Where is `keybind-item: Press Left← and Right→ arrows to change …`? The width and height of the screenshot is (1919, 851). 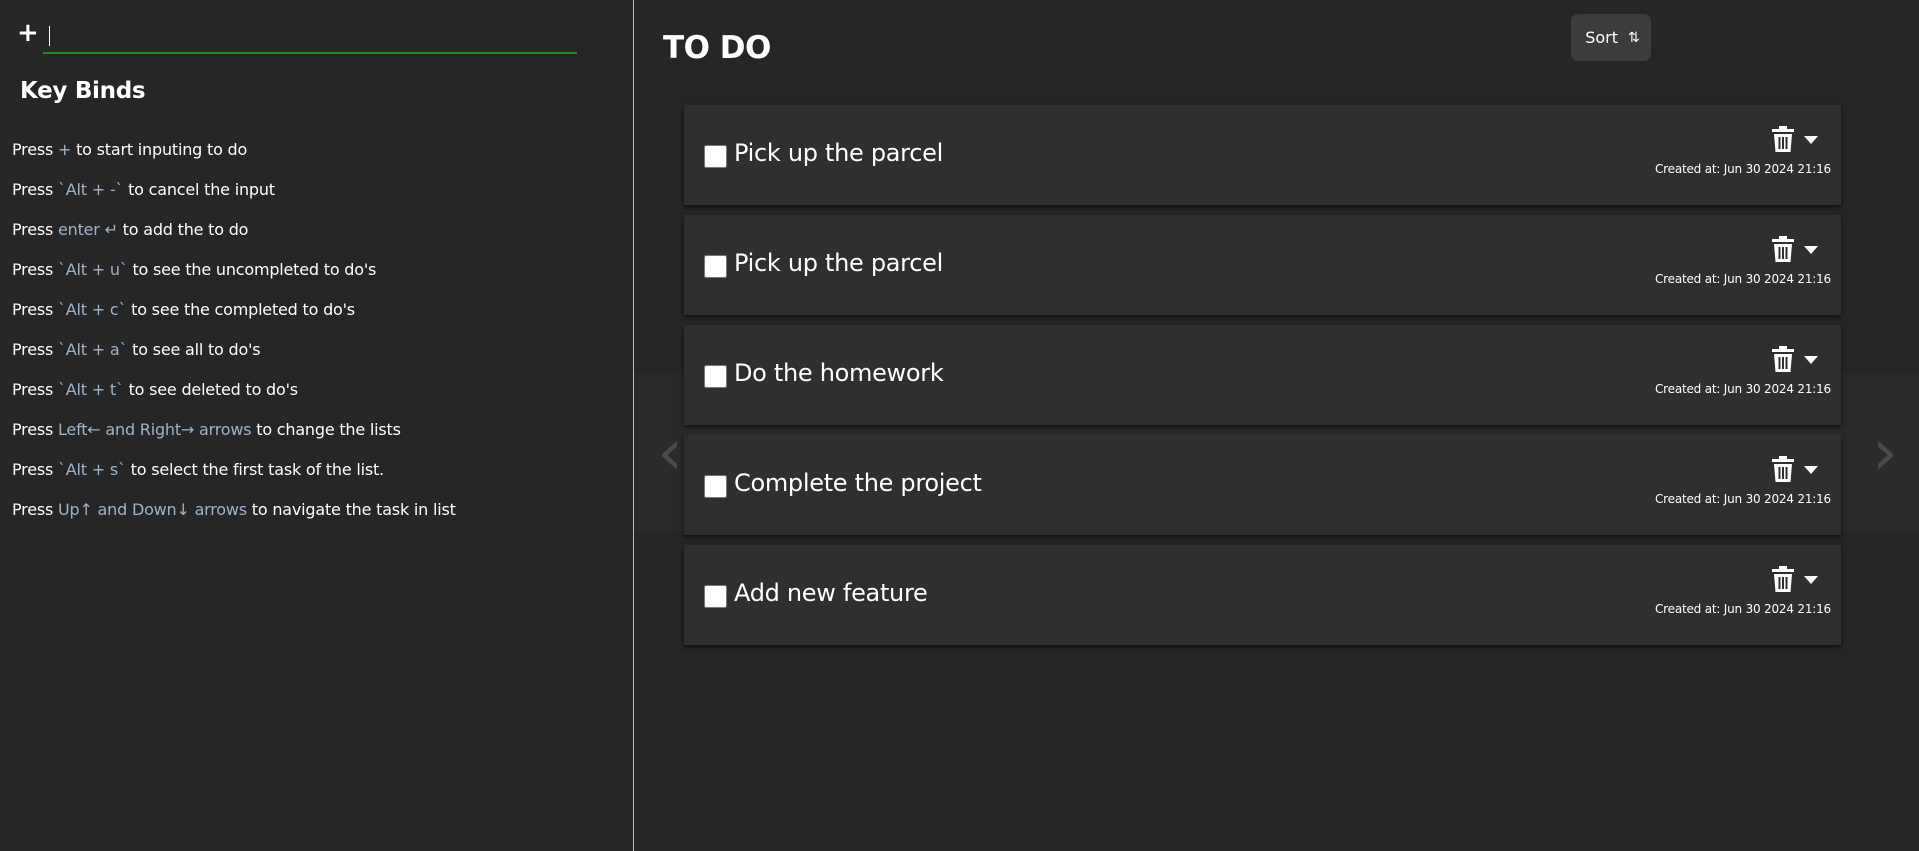
keybind-item: Press Left← and Right→ arrows to change … is located at coordinates (234, 438).